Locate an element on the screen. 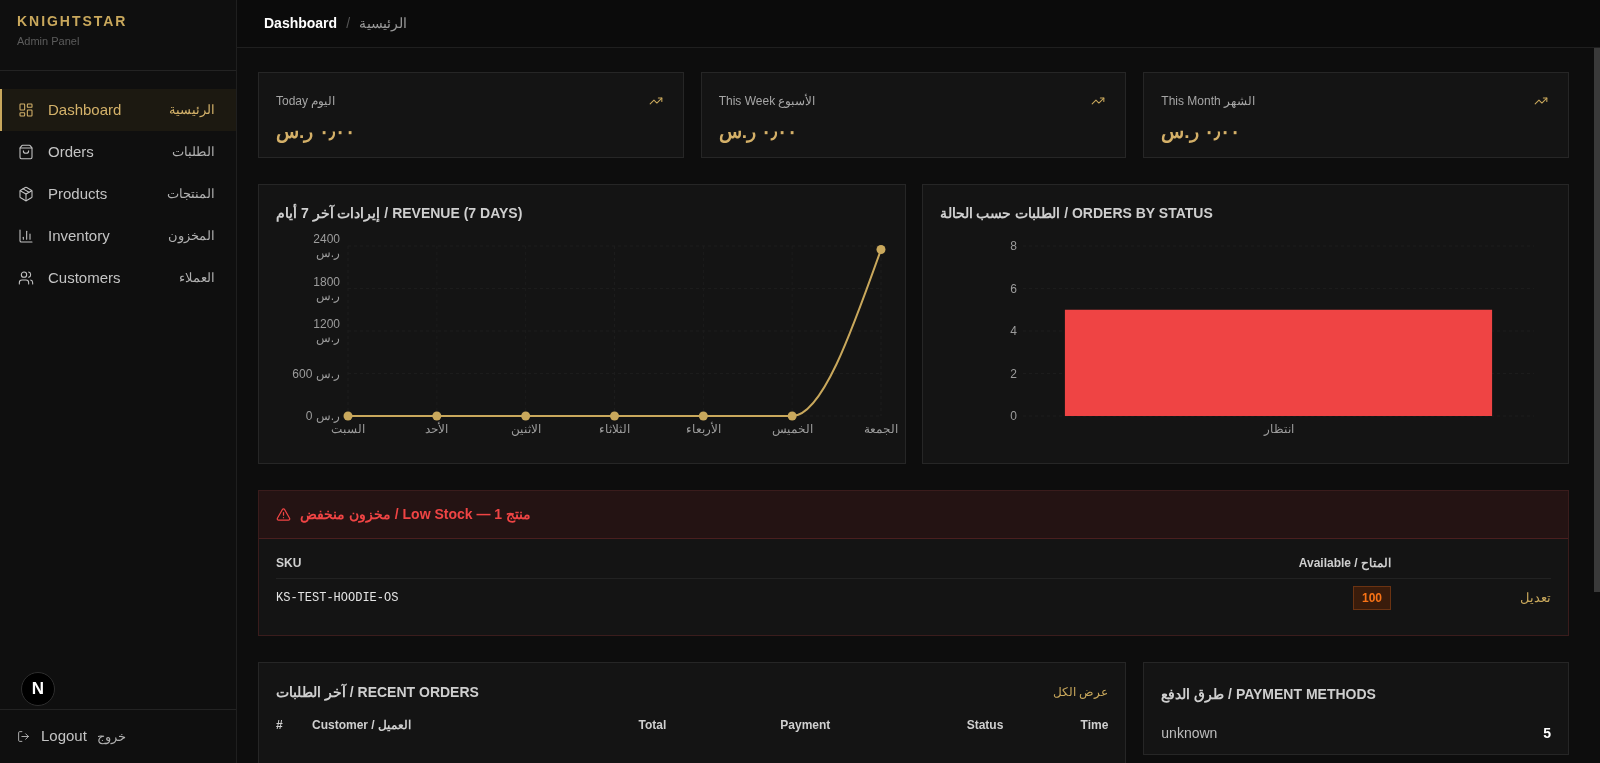 The height and width of the screenshot is (763, 1600). axis-label: 1200 ر.س is located at coordinates (326, 331).